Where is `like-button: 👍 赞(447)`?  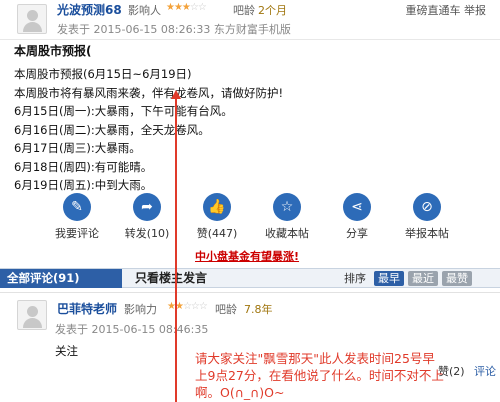 like-button: 👍 赞(447) is located at coordinates (217, 217).